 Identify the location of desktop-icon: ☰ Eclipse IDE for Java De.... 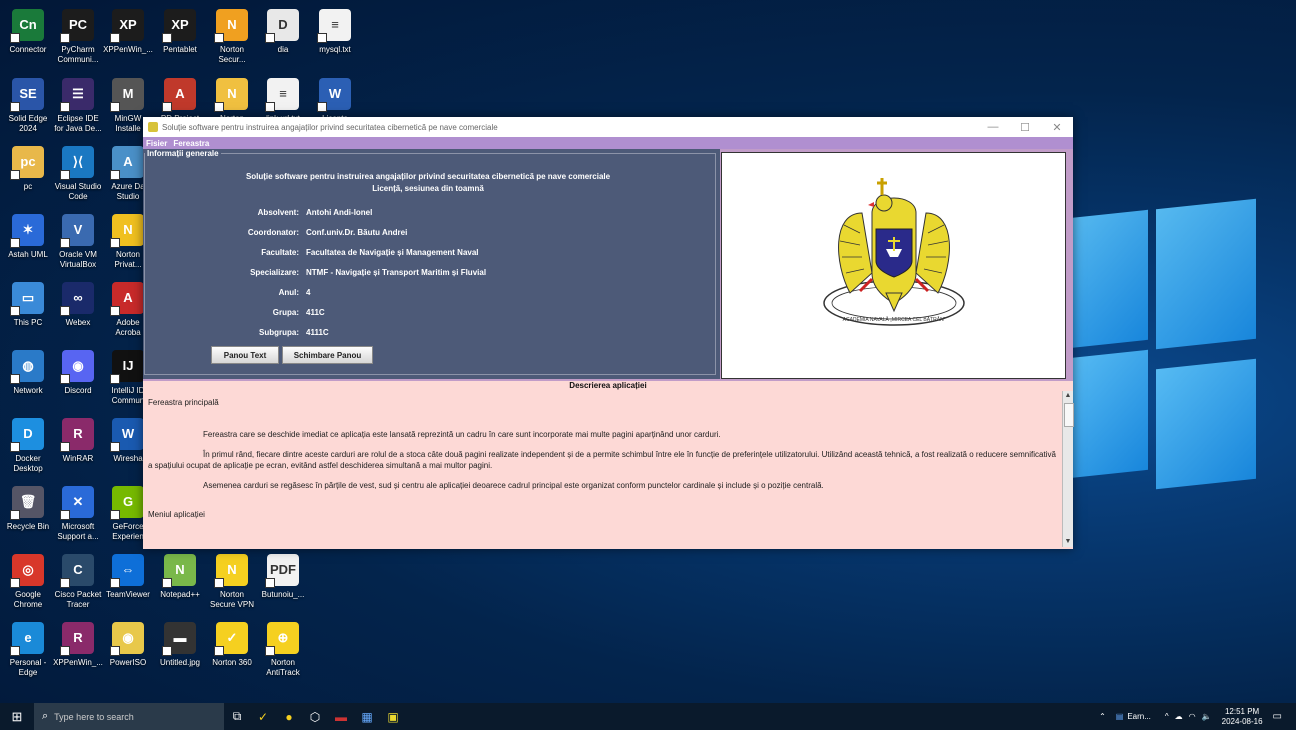
(78, 106).